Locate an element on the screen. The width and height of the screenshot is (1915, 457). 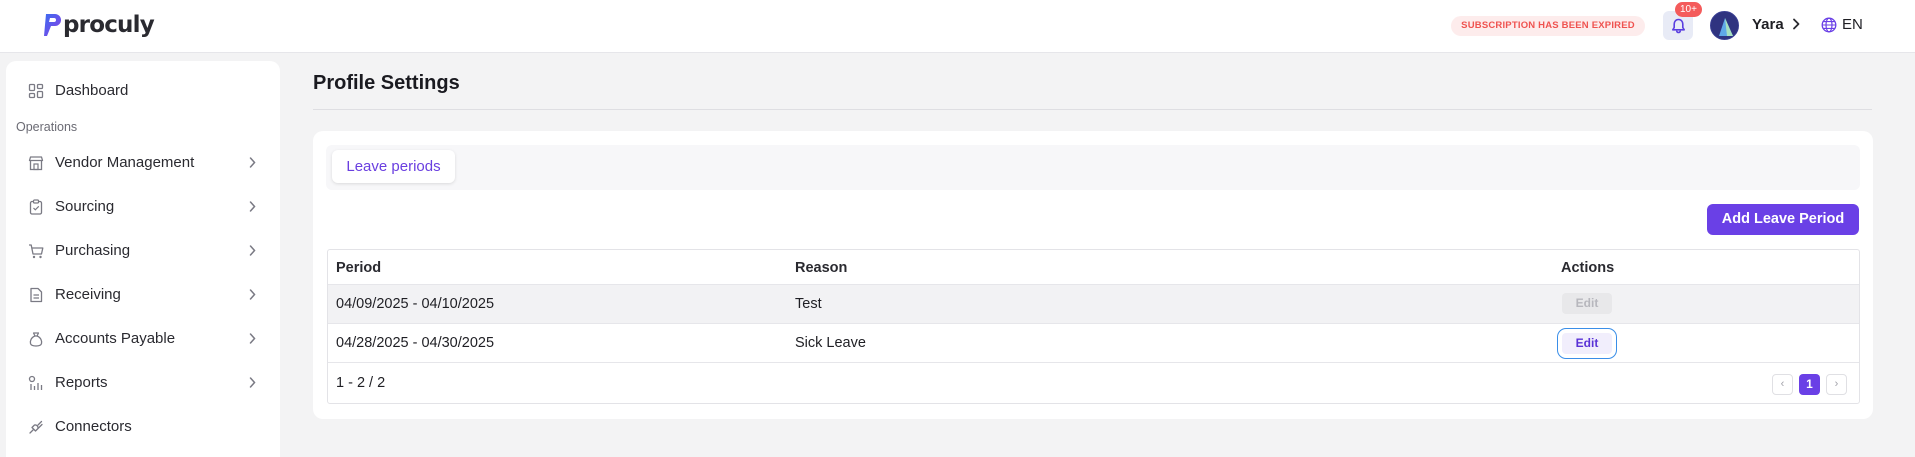
table-row: 04/28/2025 - 04/30/2025 Sick Leave Edit is located at coordinates (1093, 342).